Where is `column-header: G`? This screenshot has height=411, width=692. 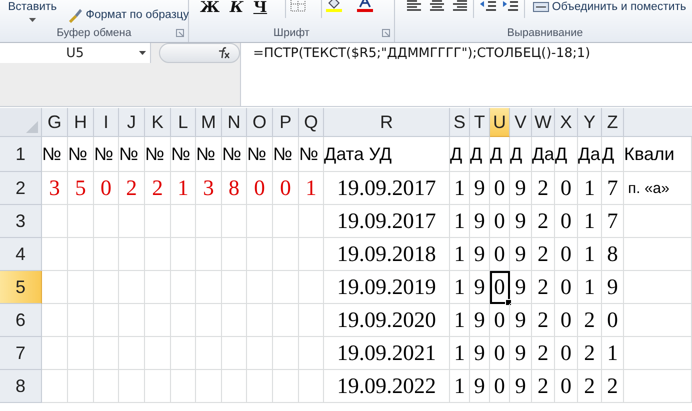 column-header: G is located at coordinates (55, 122).